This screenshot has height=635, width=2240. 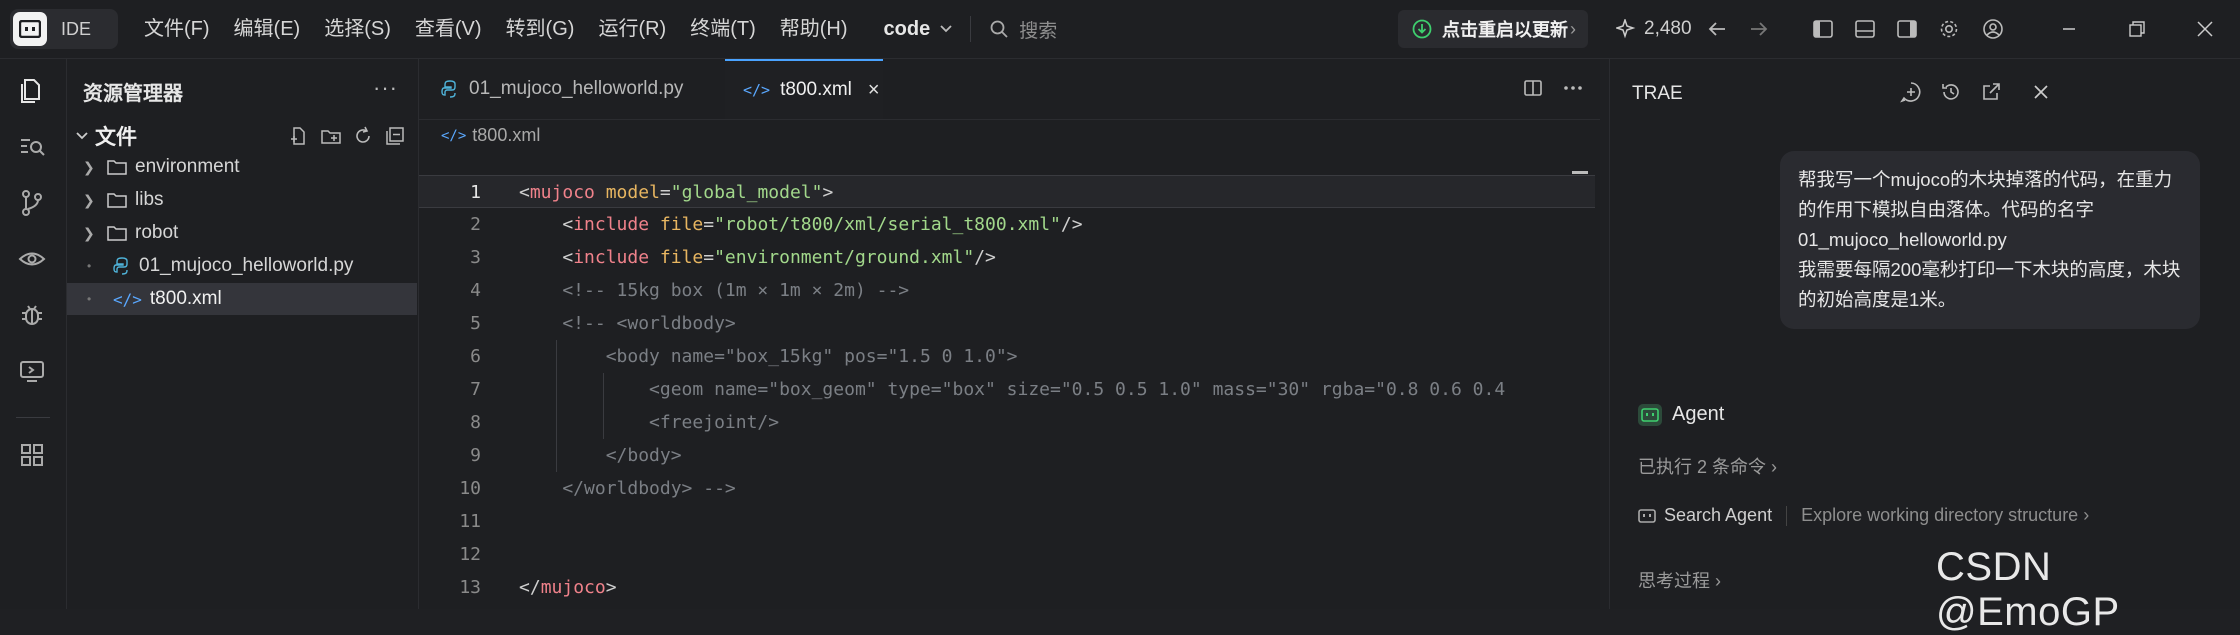 I want to click on menu-edit: 编辑(E), so click(x=267, y=29).